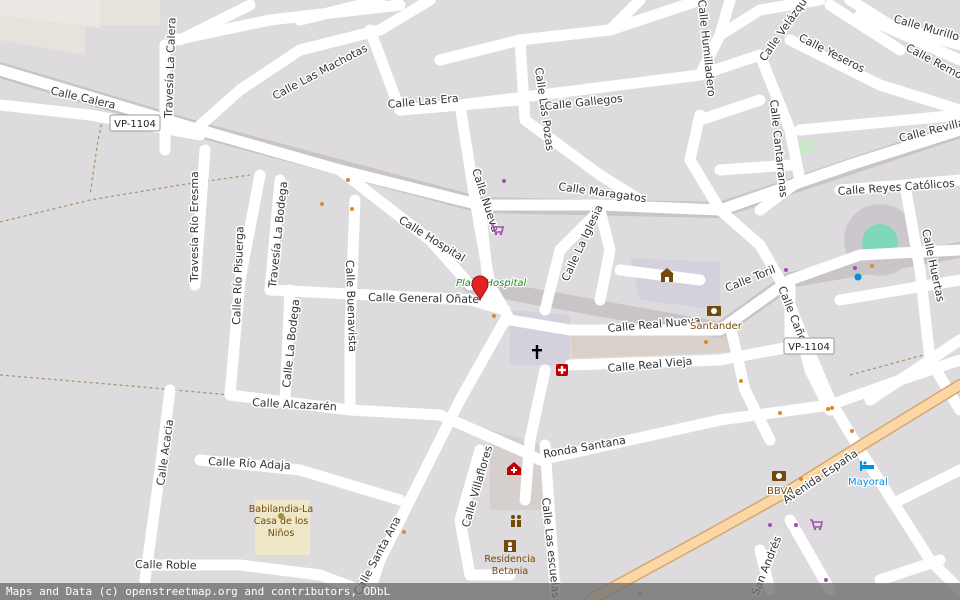 This screenshot has width=960, height=600. I want to click on plaza-label: Plaza Hospital, so click(491, 283).